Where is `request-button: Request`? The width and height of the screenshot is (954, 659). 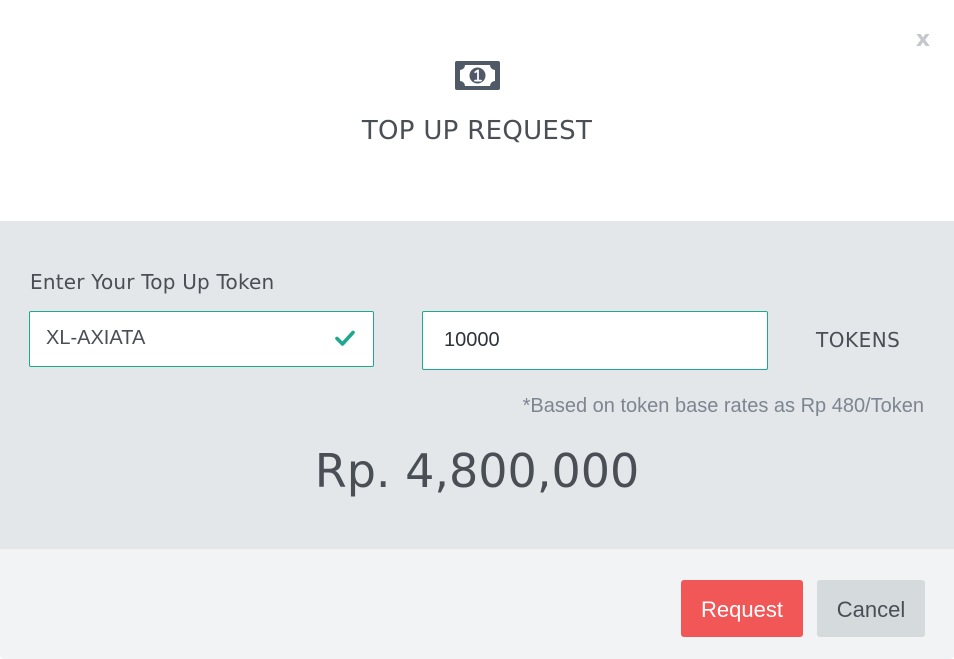 request-button: Request is located at coordinates (742, 608).